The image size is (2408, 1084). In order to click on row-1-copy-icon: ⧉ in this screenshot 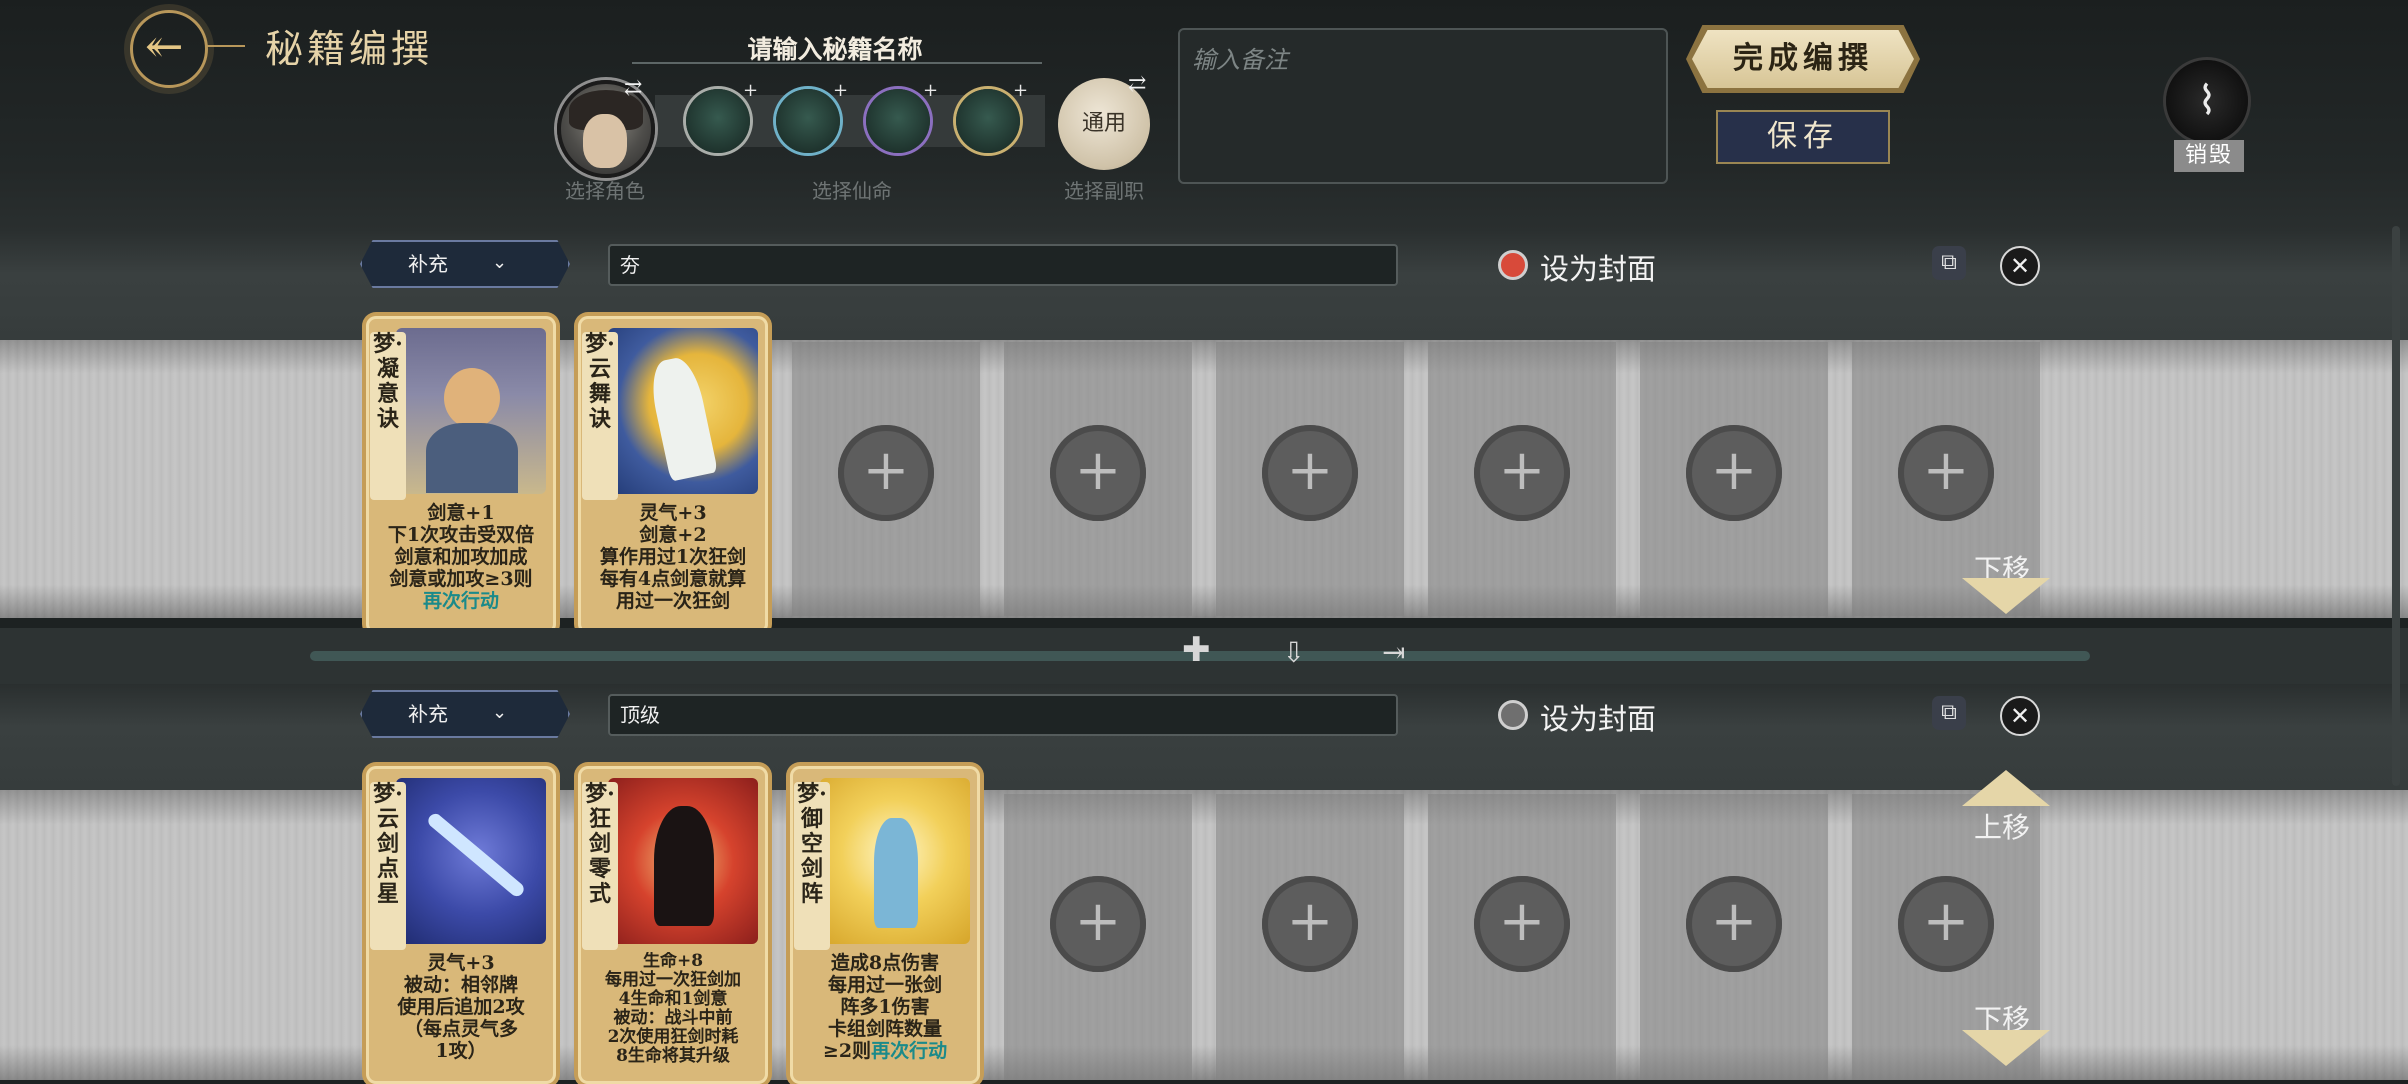, I will do `click(1949, 263)`.